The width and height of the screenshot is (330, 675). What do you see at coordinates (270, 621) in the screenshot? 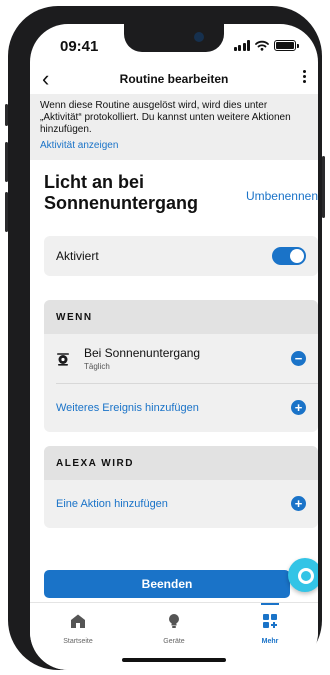
I see `more-grid-icon` at bounding box center [270, 621].